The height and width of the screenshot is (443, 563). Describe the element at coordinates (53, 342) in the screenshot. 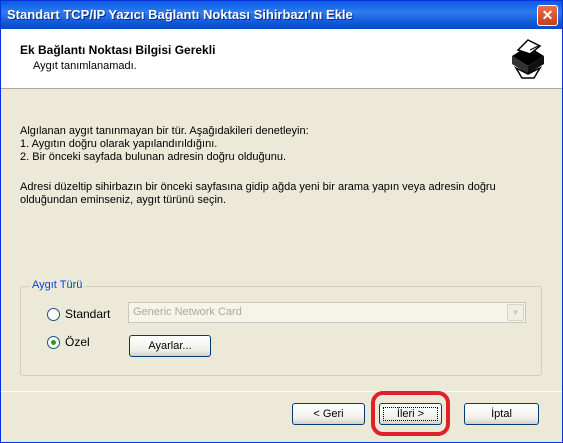

I see `custom-radio` at that location.